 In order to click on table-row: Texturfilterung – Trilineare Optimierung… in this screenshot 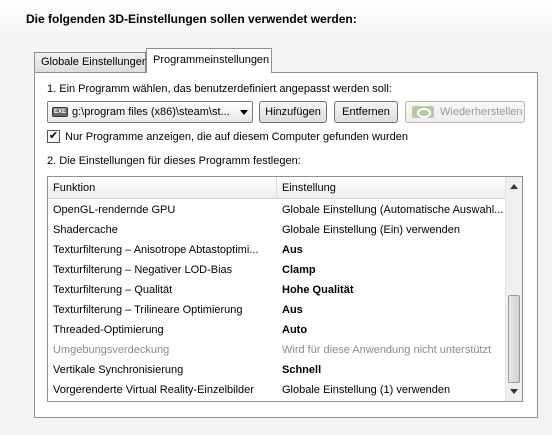, I will do `click(277, 310)`.